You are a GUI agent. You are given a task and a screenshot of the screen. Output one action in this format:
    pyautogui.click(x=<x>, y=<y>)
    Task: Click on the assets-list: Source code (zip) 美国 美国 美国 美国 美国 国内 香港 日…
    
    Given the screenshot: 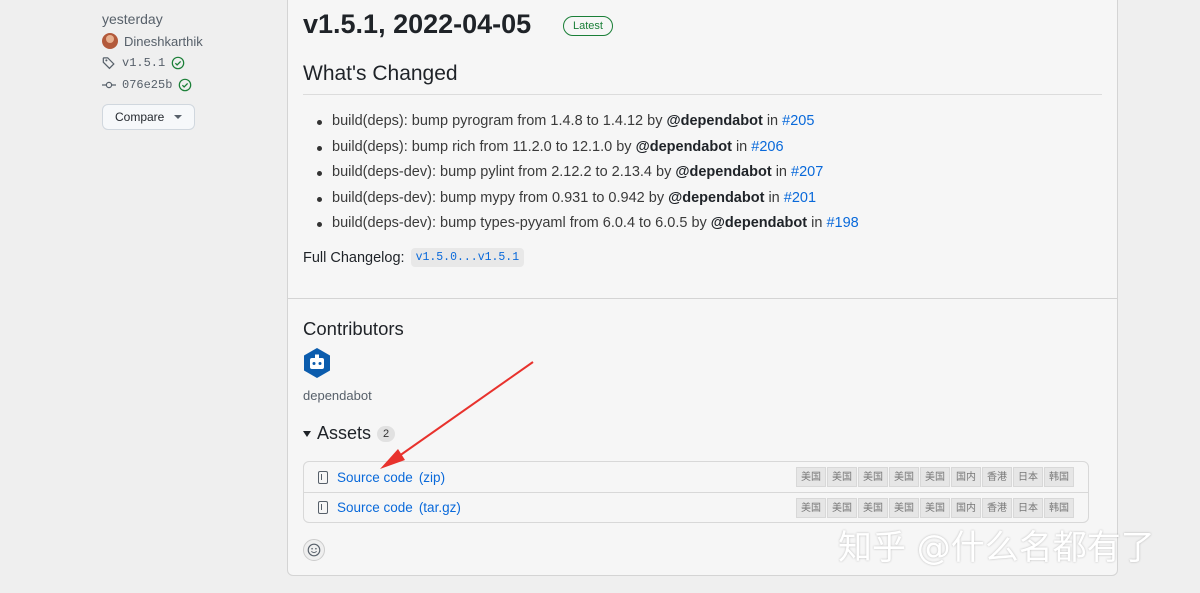 What is the action you would take?
    pyautogui.click(x=696, y=492)
    